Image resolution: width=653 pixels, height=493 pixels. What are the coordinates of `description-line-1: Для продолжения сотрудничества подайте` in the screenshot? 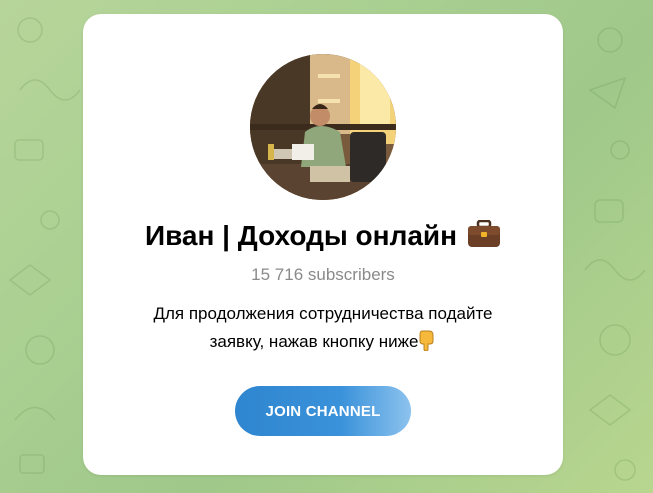 It's located at (323, 313).